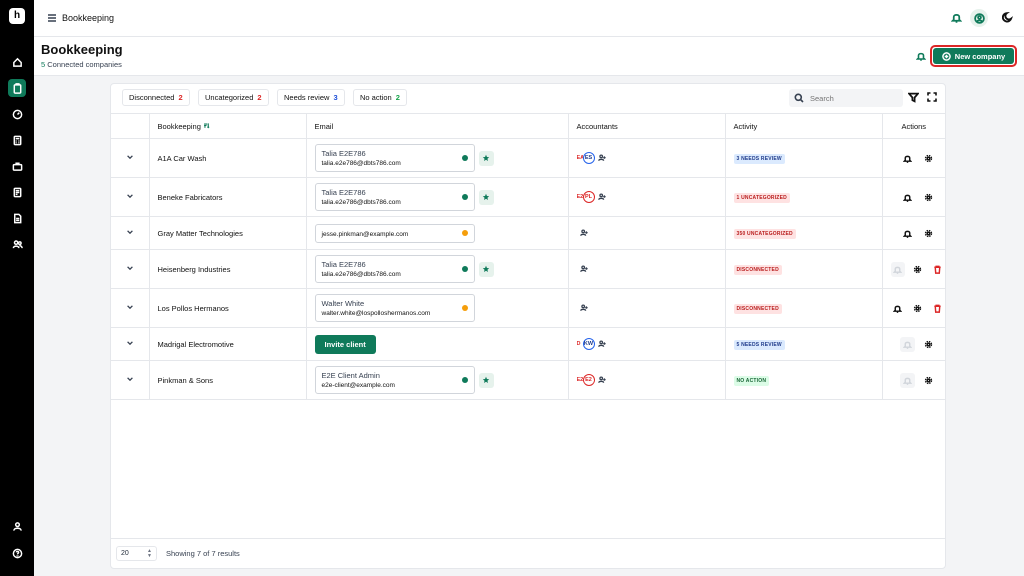 The height and width of the screenshot is (576, 1024). I want to click on users-icon, so click(17, 244).